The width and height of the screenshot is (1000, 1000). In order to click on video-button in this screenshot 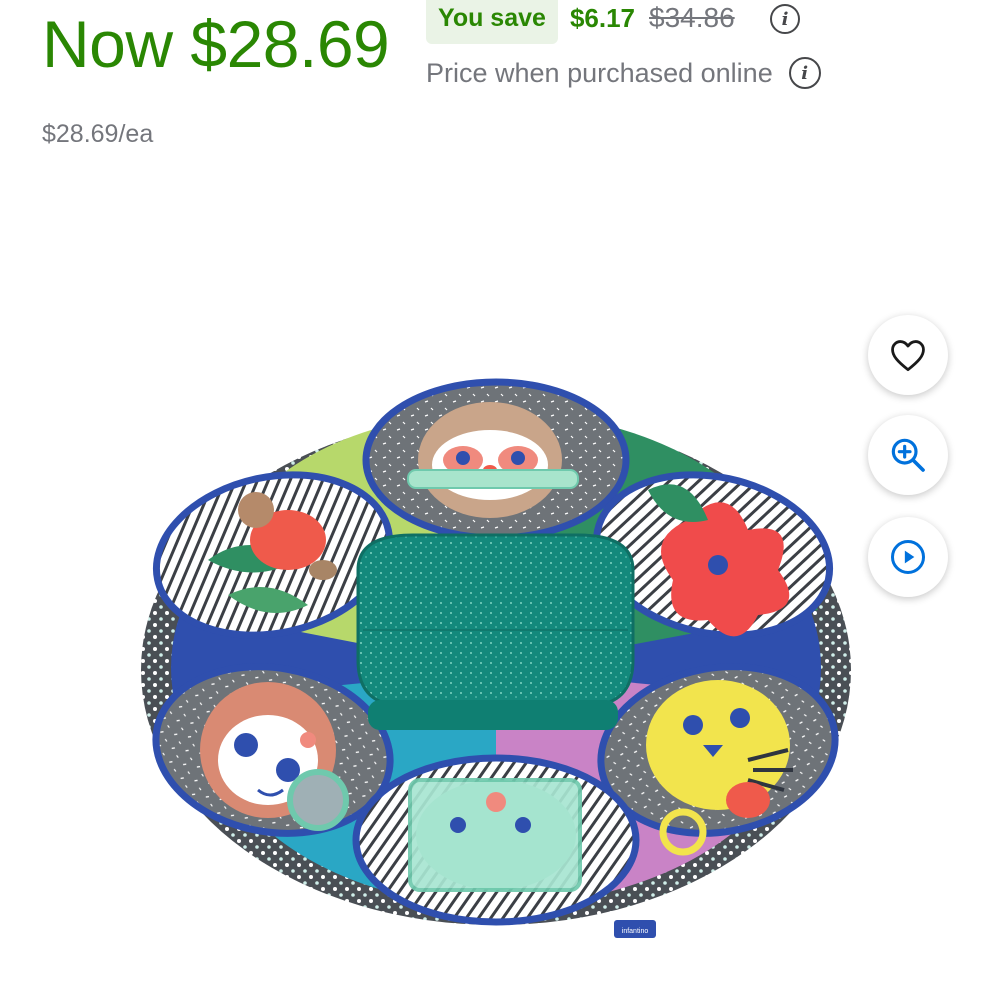, I will do `click(908, 557)`.